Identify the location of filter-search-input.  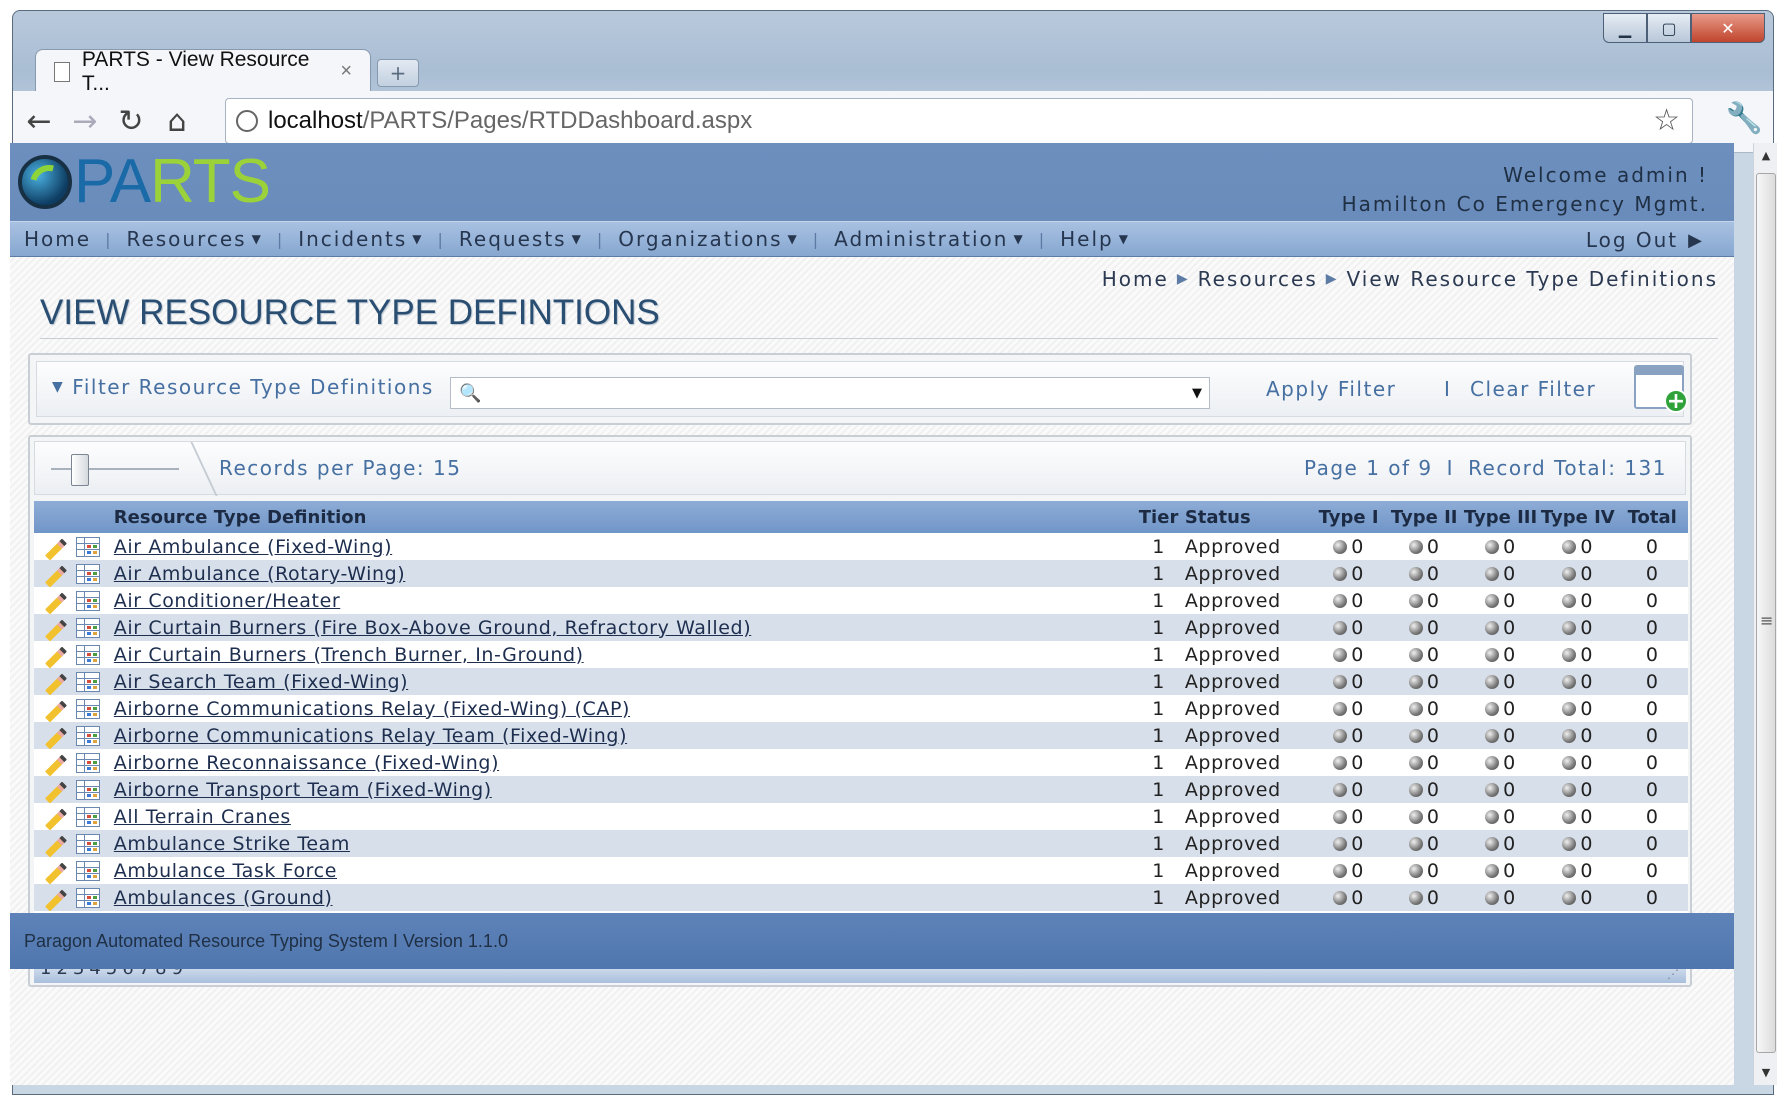
(836, 393).